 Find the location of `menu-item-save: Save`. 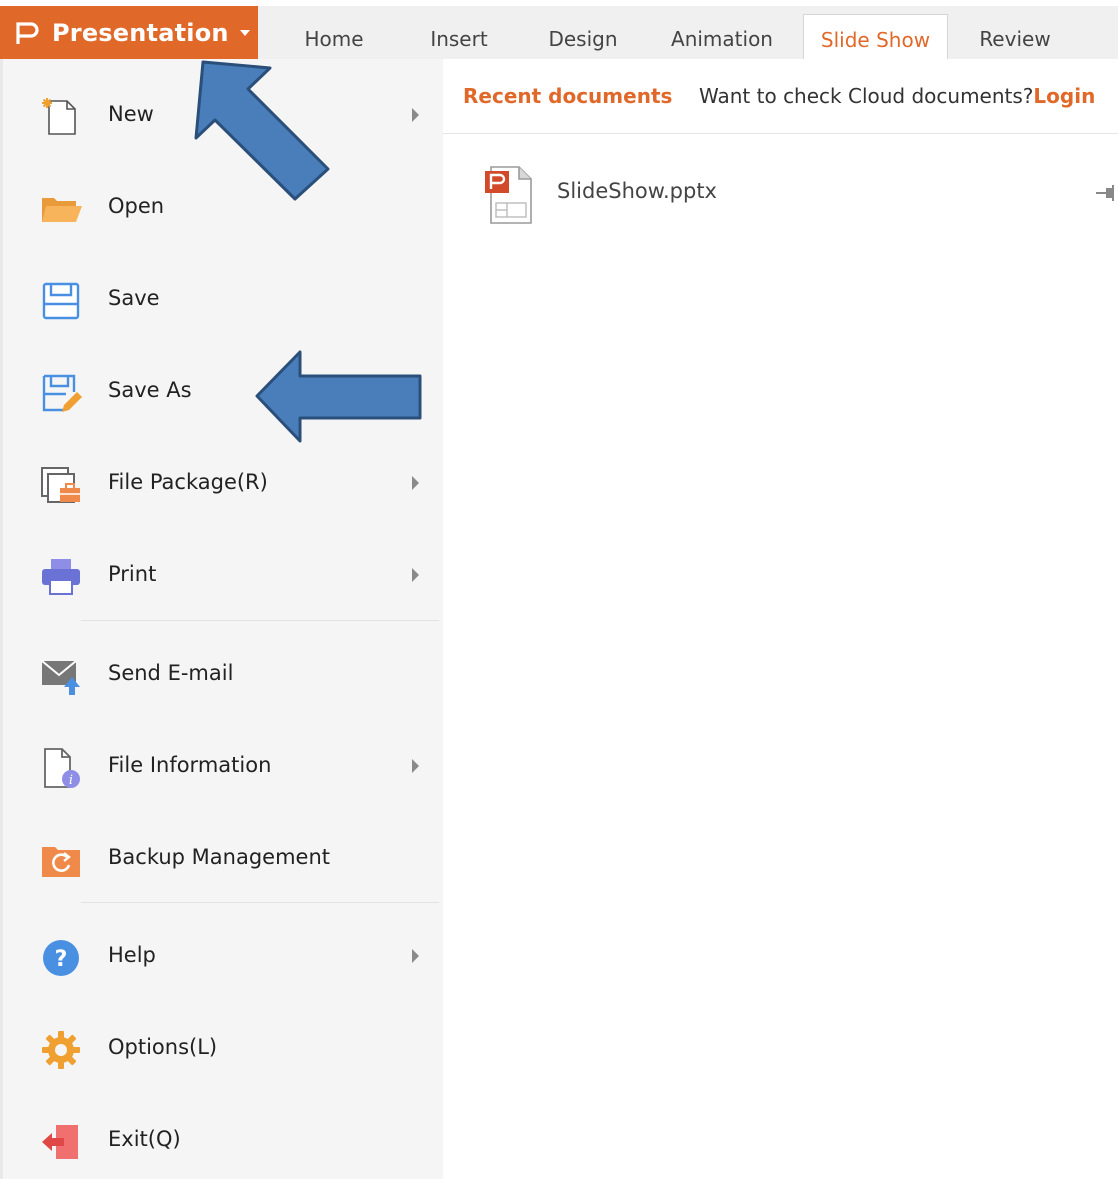

menu-item-save: Save is located at coordinates (226, 298).